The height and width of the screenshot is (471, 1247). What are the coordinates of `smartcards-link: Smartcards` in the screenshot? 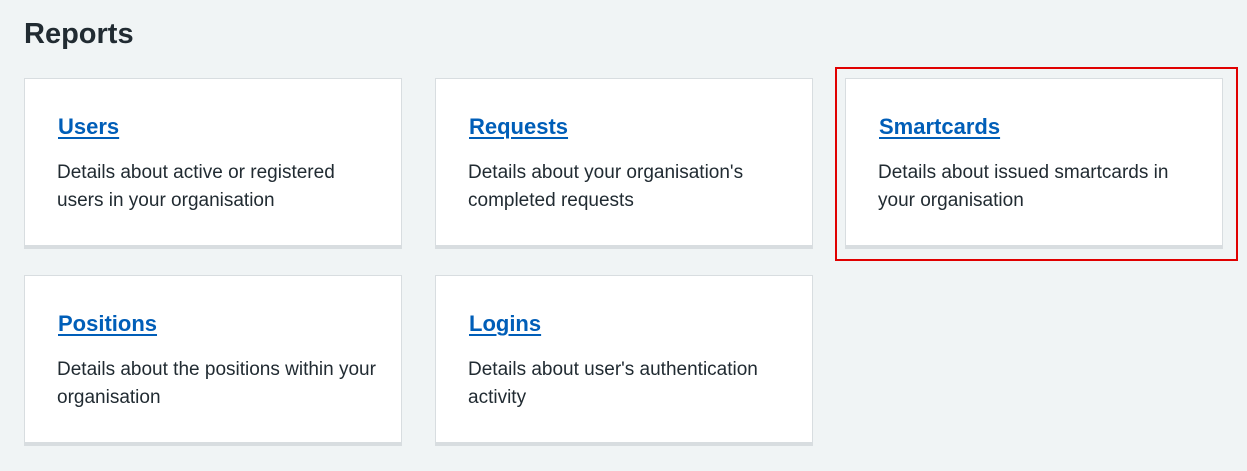 It's located at (939, 127).